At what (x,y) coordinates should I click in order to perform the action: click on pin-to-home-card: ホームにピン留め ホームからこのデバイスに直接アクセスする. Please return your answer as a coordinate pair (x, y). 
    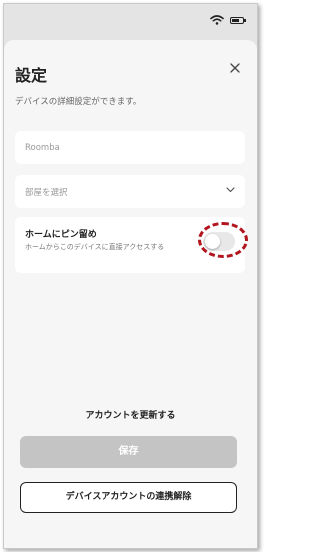
    Looking at the image, I should click on (131, 245).